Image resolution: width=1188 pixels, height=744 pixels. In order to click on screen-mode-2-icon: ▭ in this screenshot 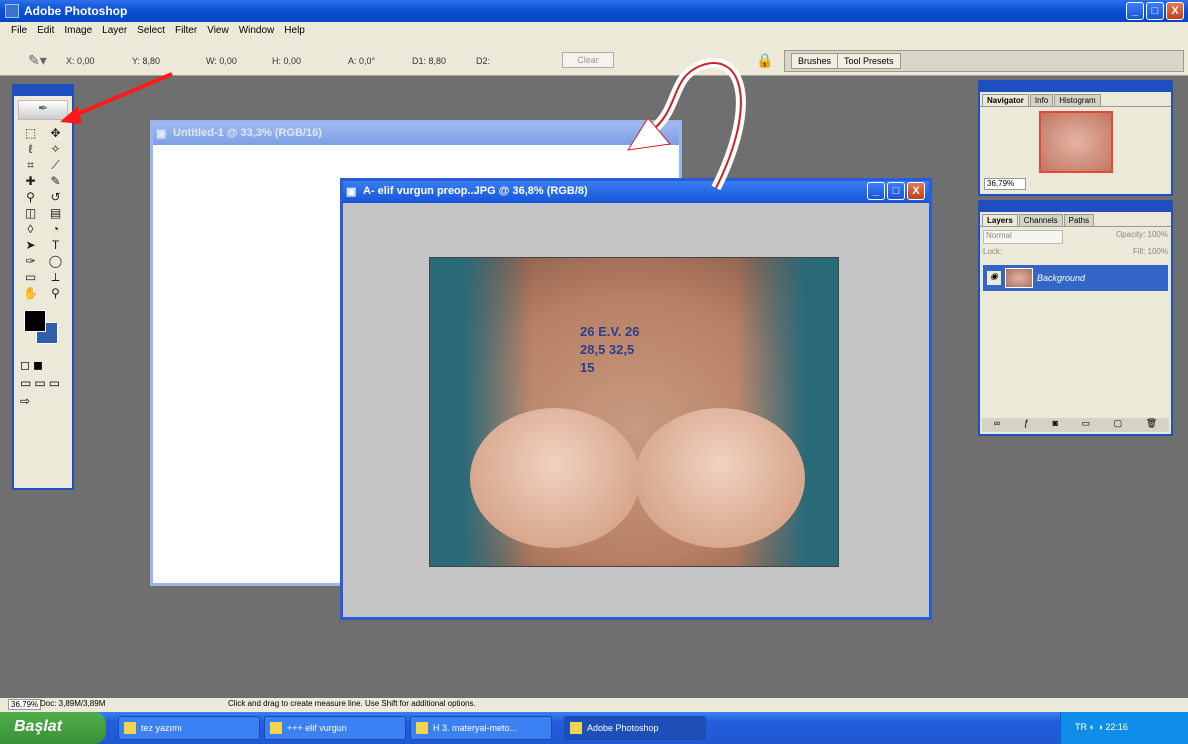, I will do `click(39, 383)`.